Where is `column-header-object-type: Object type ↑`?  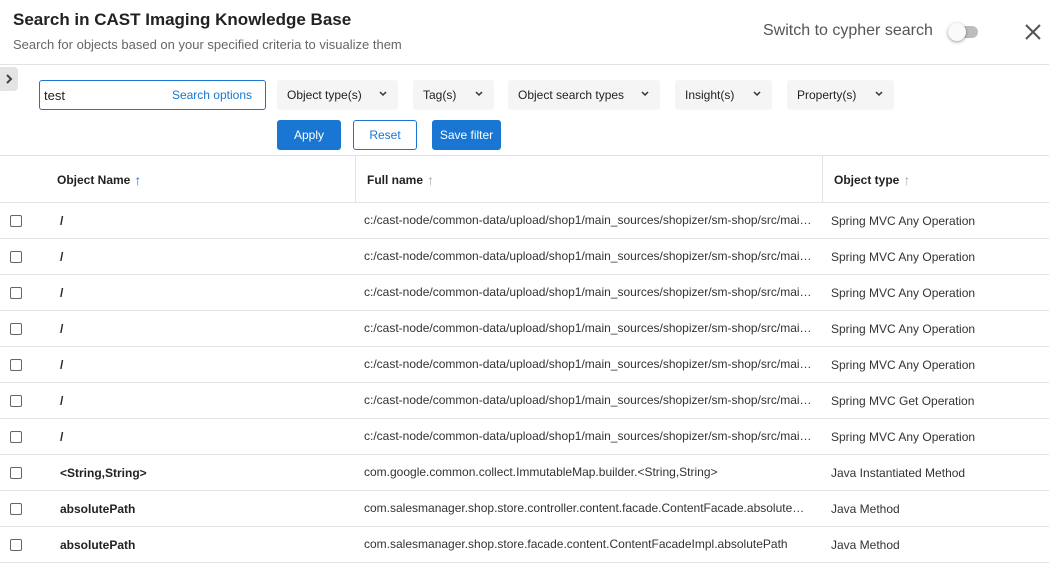
column-header-object-type: Object type ↑ is located at coordinates (872, 179).